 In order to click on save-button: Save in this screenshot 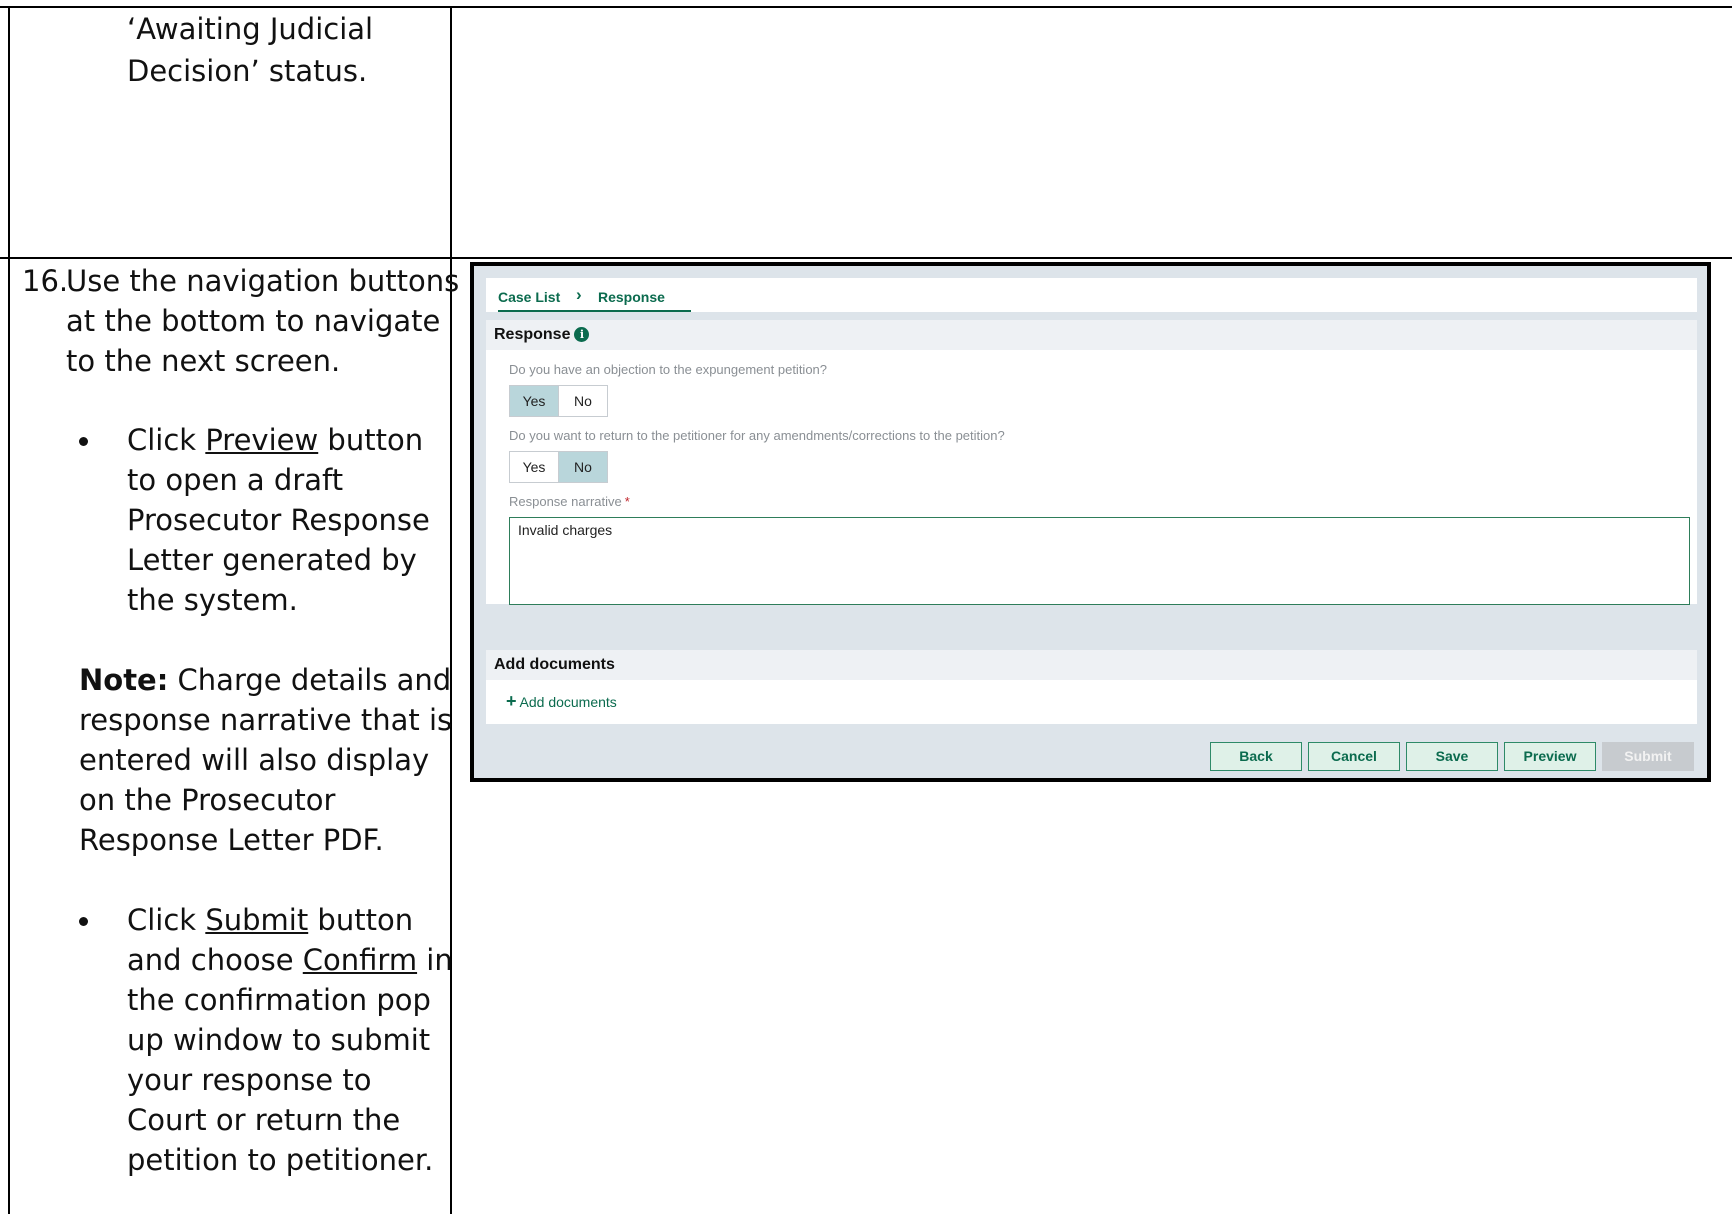, I will do `click(1452, 756)`.